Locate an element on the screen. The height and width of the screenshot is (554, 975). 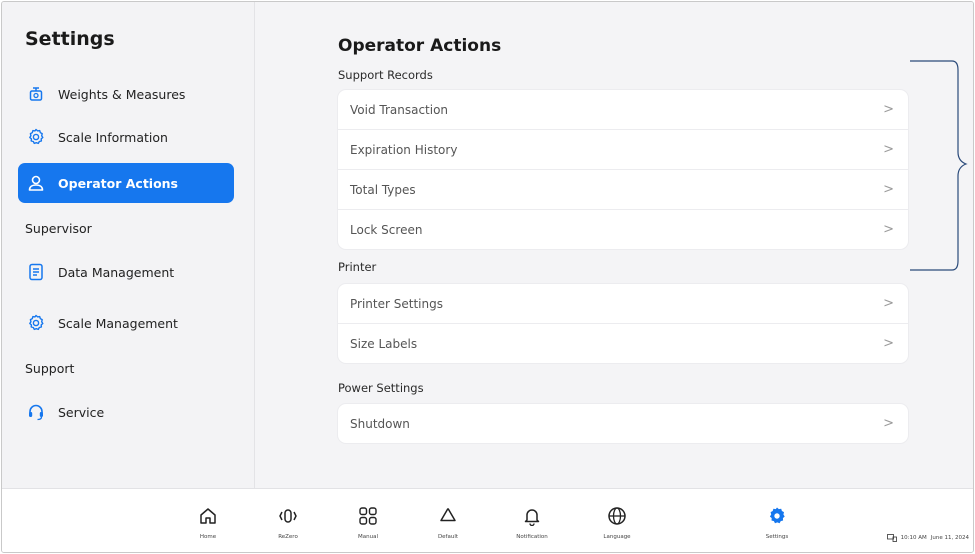
page-title: Operator Actions is located at coordinates (420, 46).